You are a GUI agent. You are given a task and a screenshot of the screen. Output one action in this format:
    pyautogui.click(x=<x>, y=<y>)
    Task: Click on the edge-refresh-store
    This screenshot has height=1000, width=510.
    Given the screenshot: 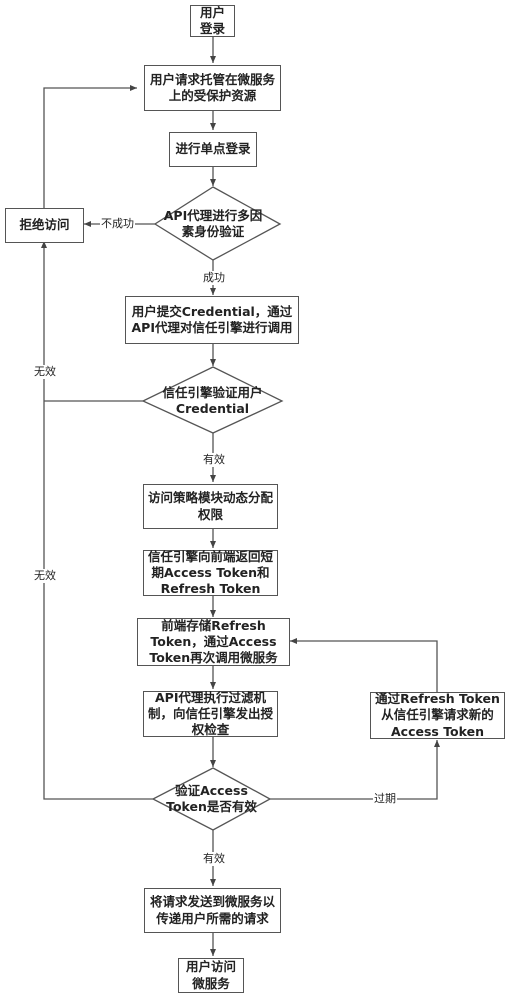 What is the action you would take?
    pyautogui.click(x=364, y=665)
    